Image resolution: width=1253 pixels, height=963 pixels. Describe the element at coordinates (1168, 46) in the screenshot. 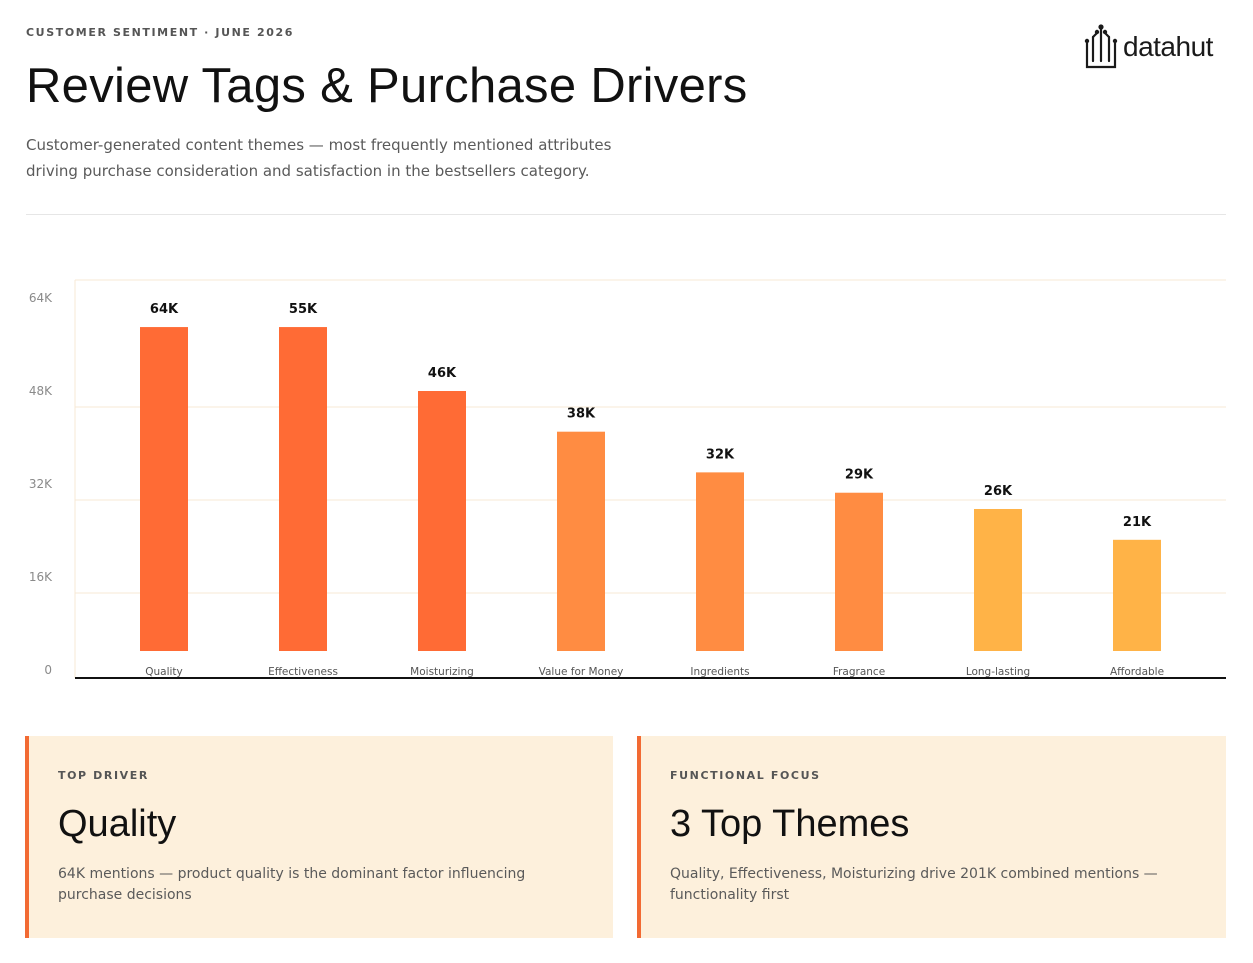

I see `logo-wordmark: datahut` at that location.